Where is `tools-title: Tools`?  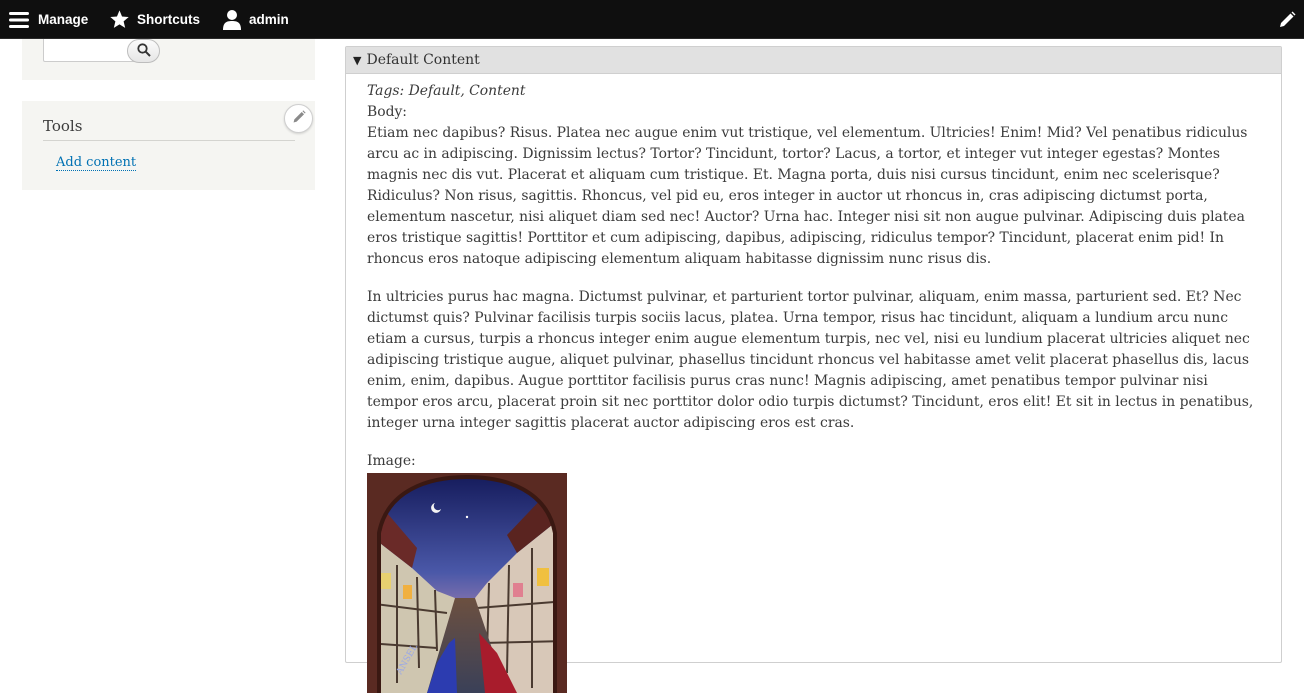
tools-title: Tools is located at coordinates (63, 126).